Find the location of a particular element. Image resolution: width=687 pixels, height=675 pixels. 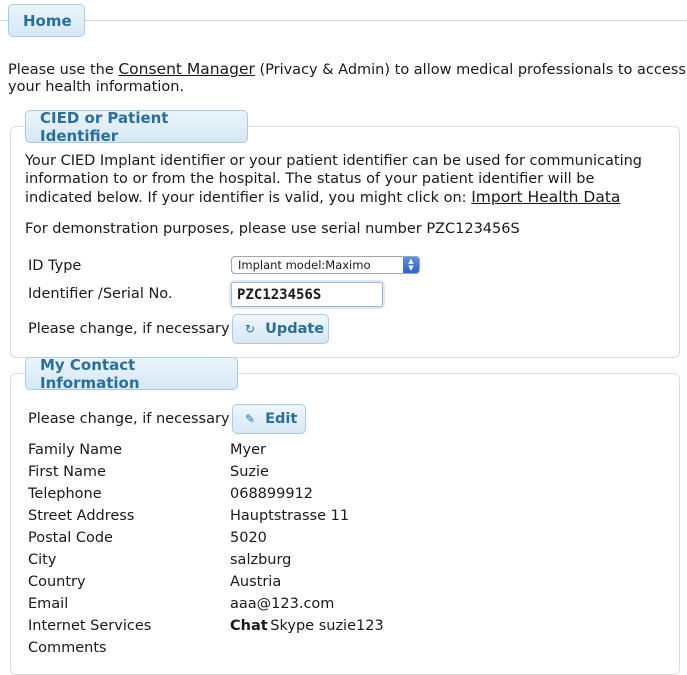

update-button-label: Update is located at coordinates (295, 329).